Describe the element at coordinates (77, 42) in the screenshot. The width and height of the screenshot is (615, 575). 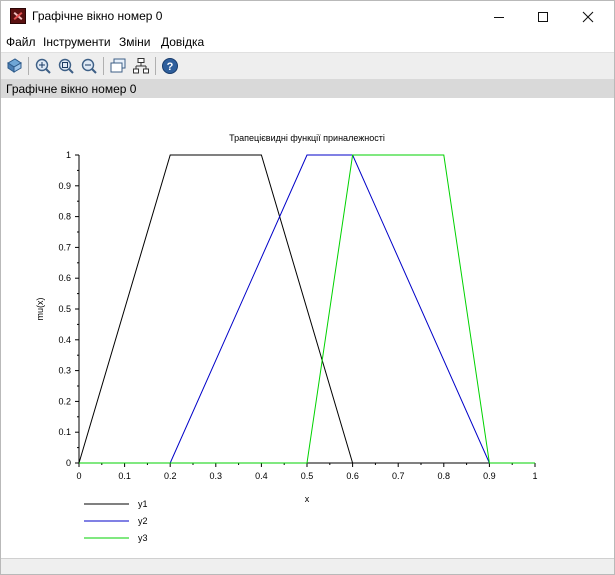
I see `menu-tools: Інструменти` at that location.